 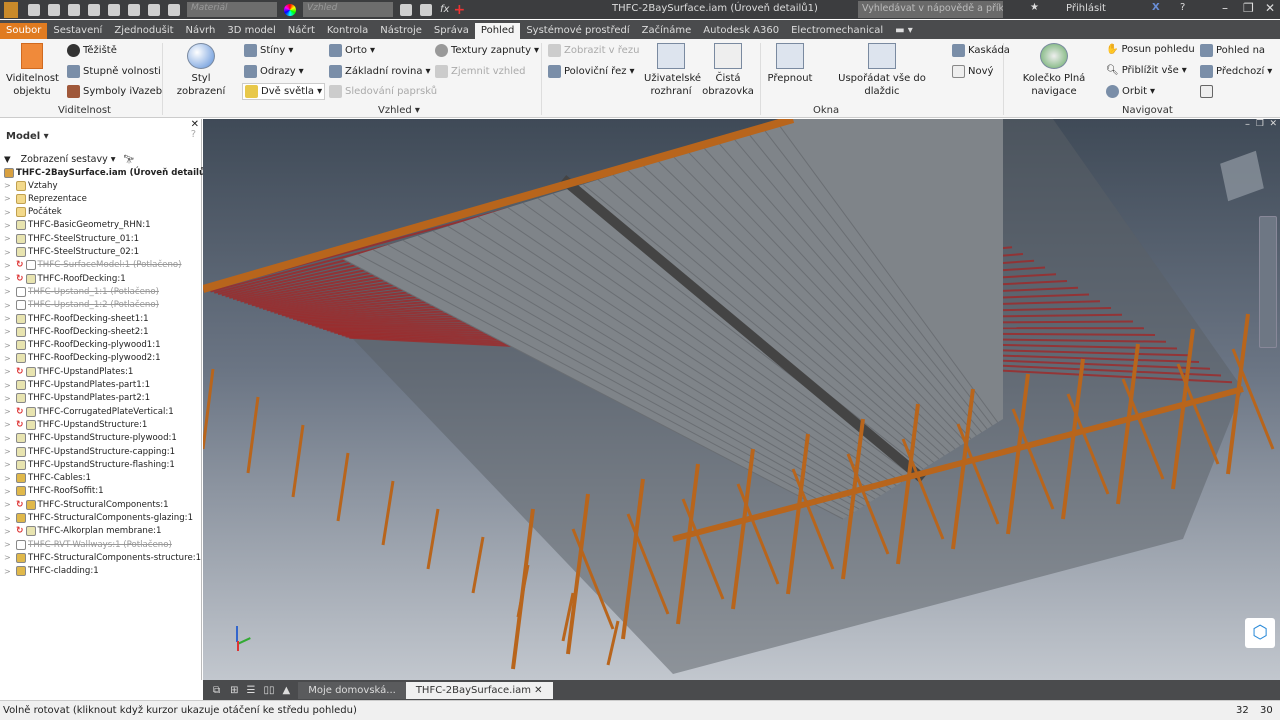 I want to click on tab-3d-model: 3D model, so click(x=251, y=31).